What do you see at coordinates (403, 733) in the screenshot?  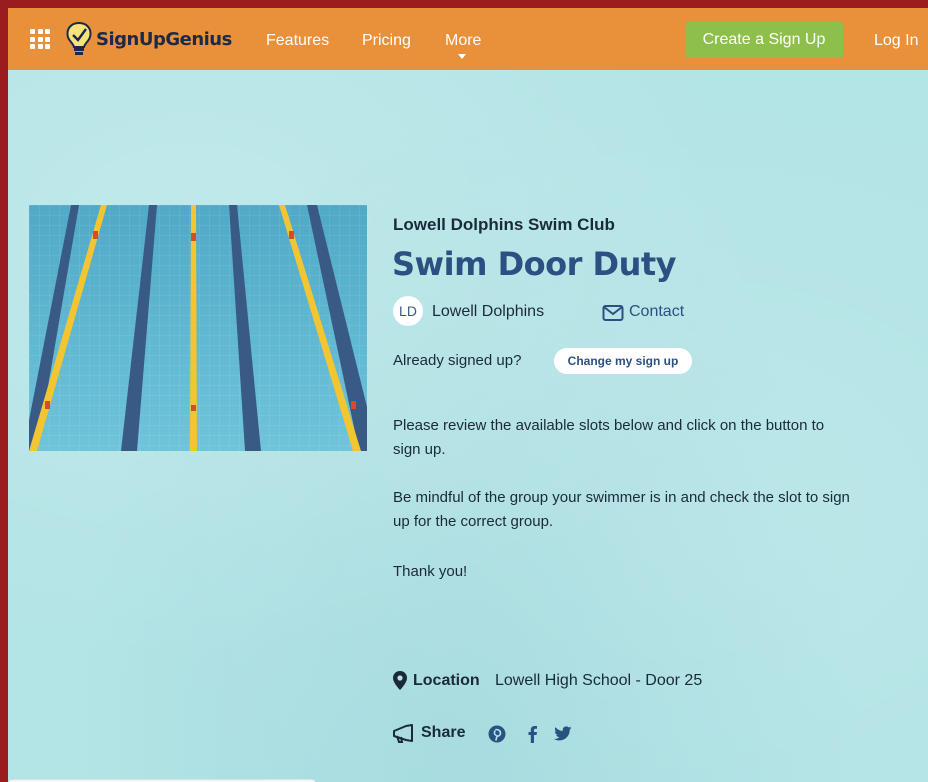 I see `megaphone-icon` at bounding box center [403, 733].